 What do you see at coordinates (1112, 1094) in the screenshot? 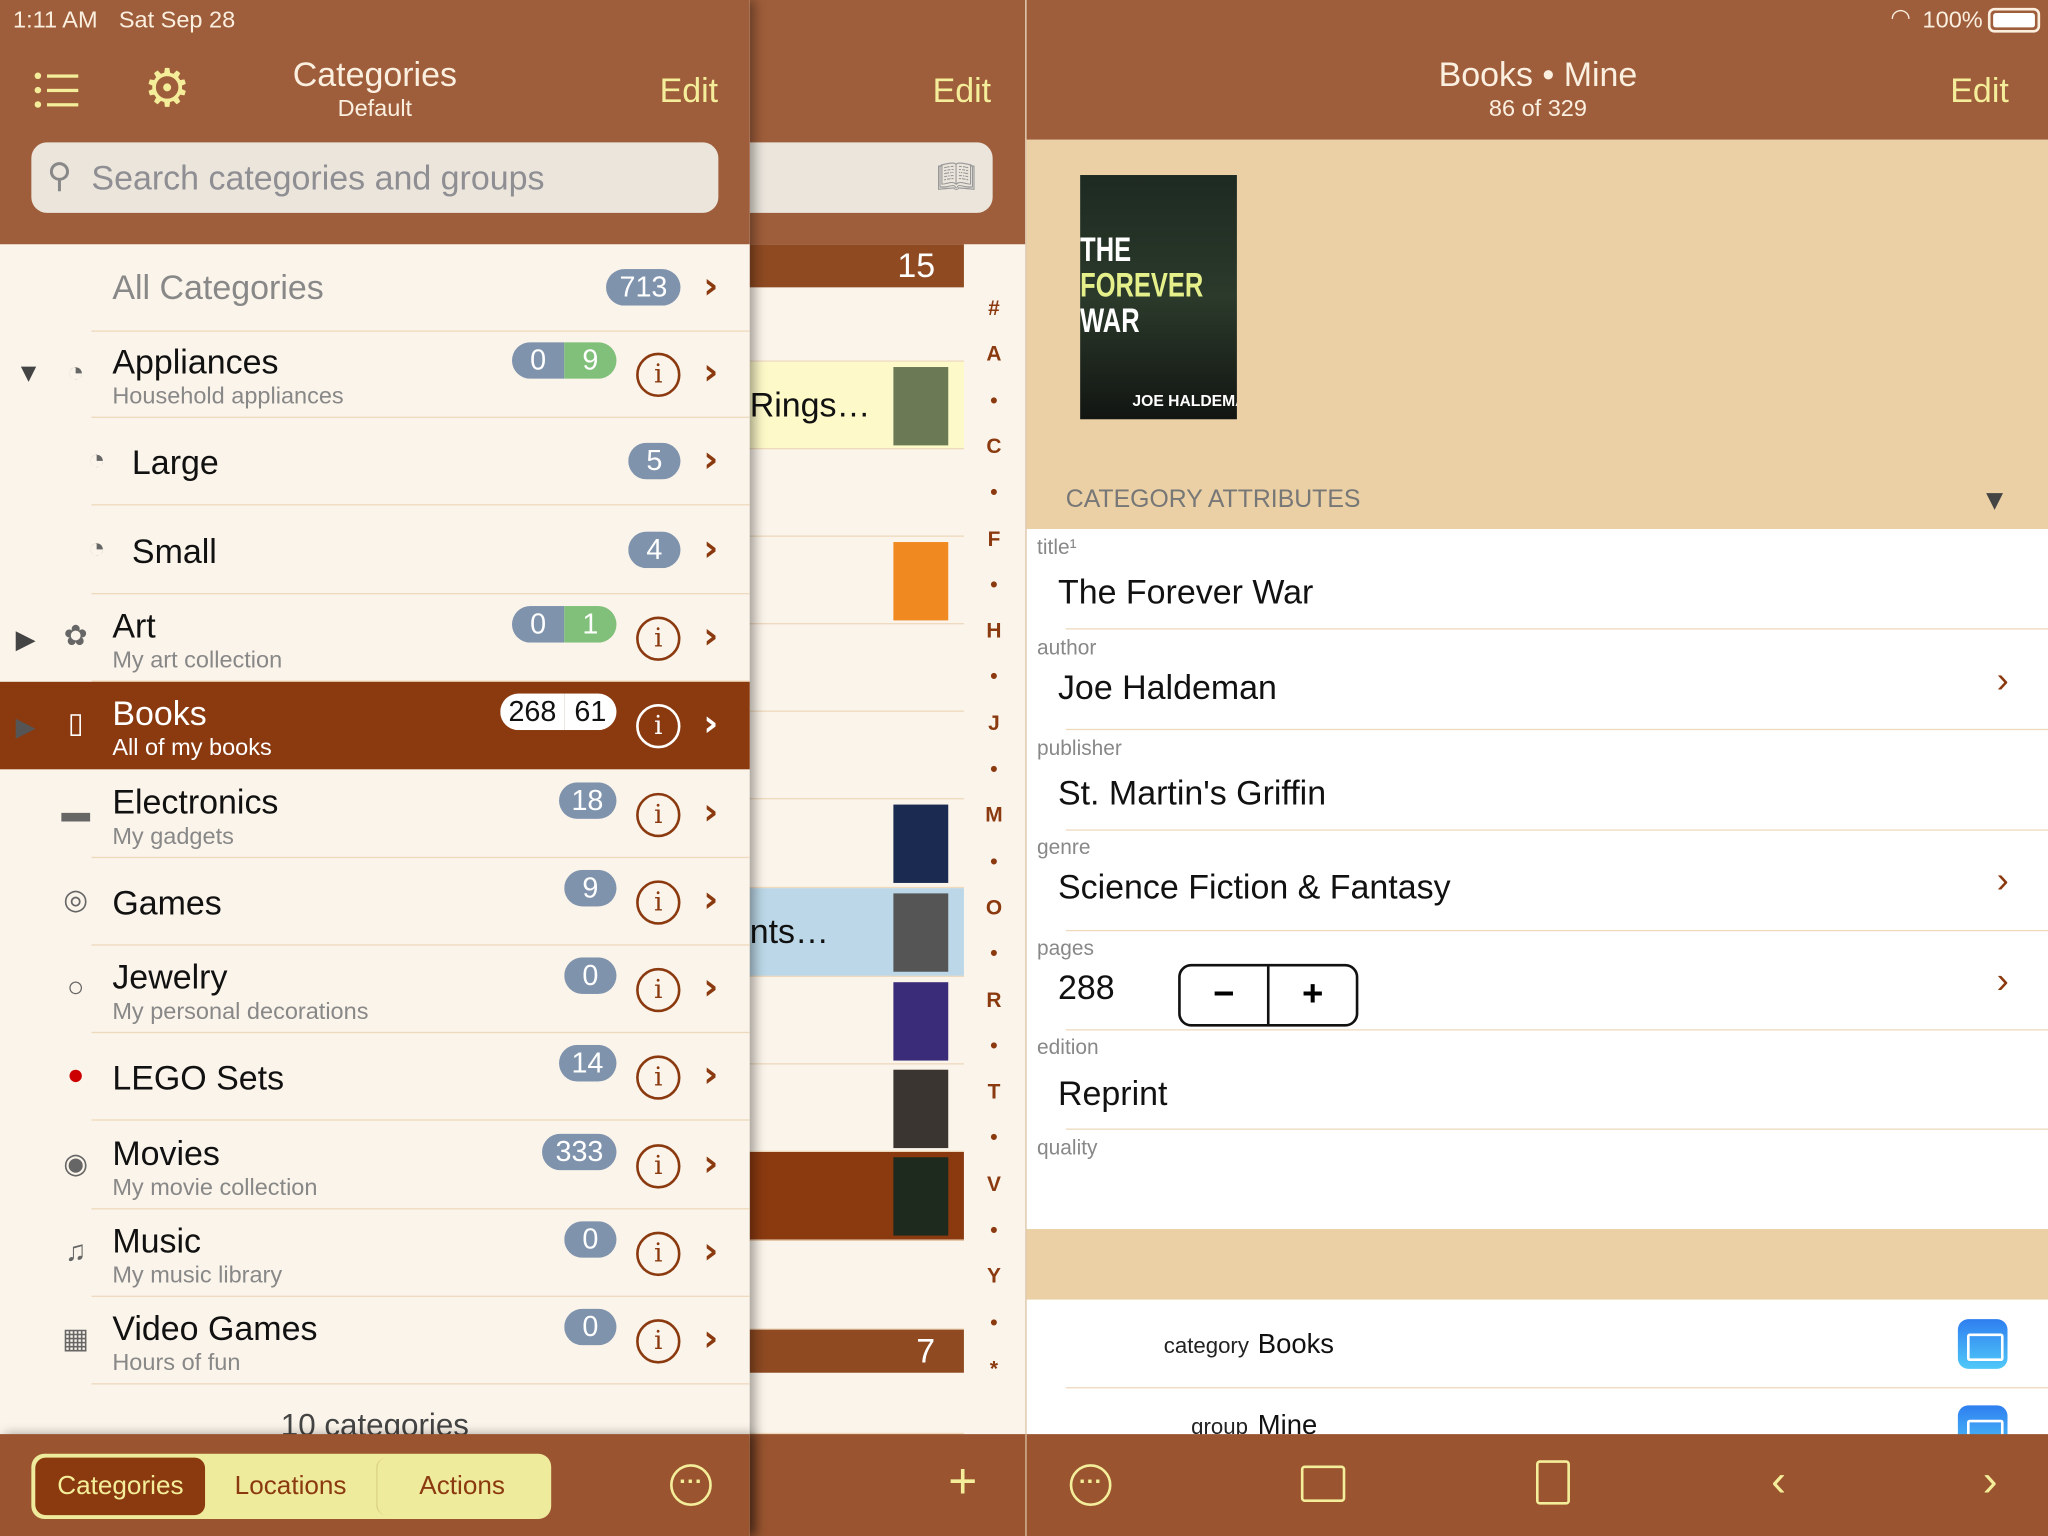
I see `edition-field: Reprint` at bounding box center [1112, 1094].